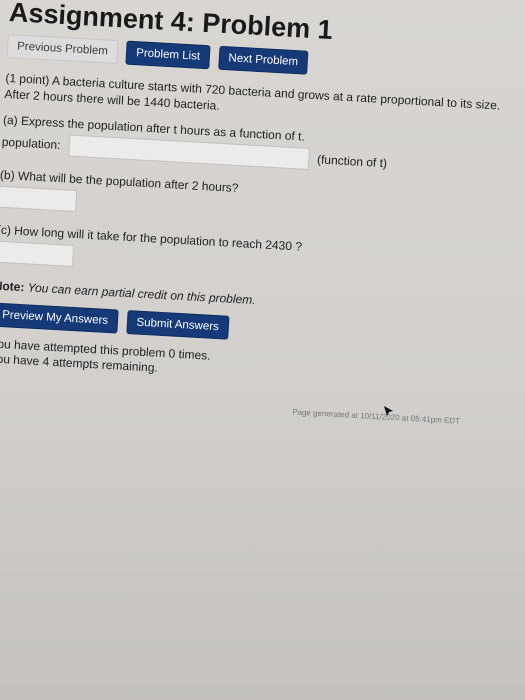 The height and width of the screenshot is (700, 525). I want to click on part-c-input, so click(37, 253).